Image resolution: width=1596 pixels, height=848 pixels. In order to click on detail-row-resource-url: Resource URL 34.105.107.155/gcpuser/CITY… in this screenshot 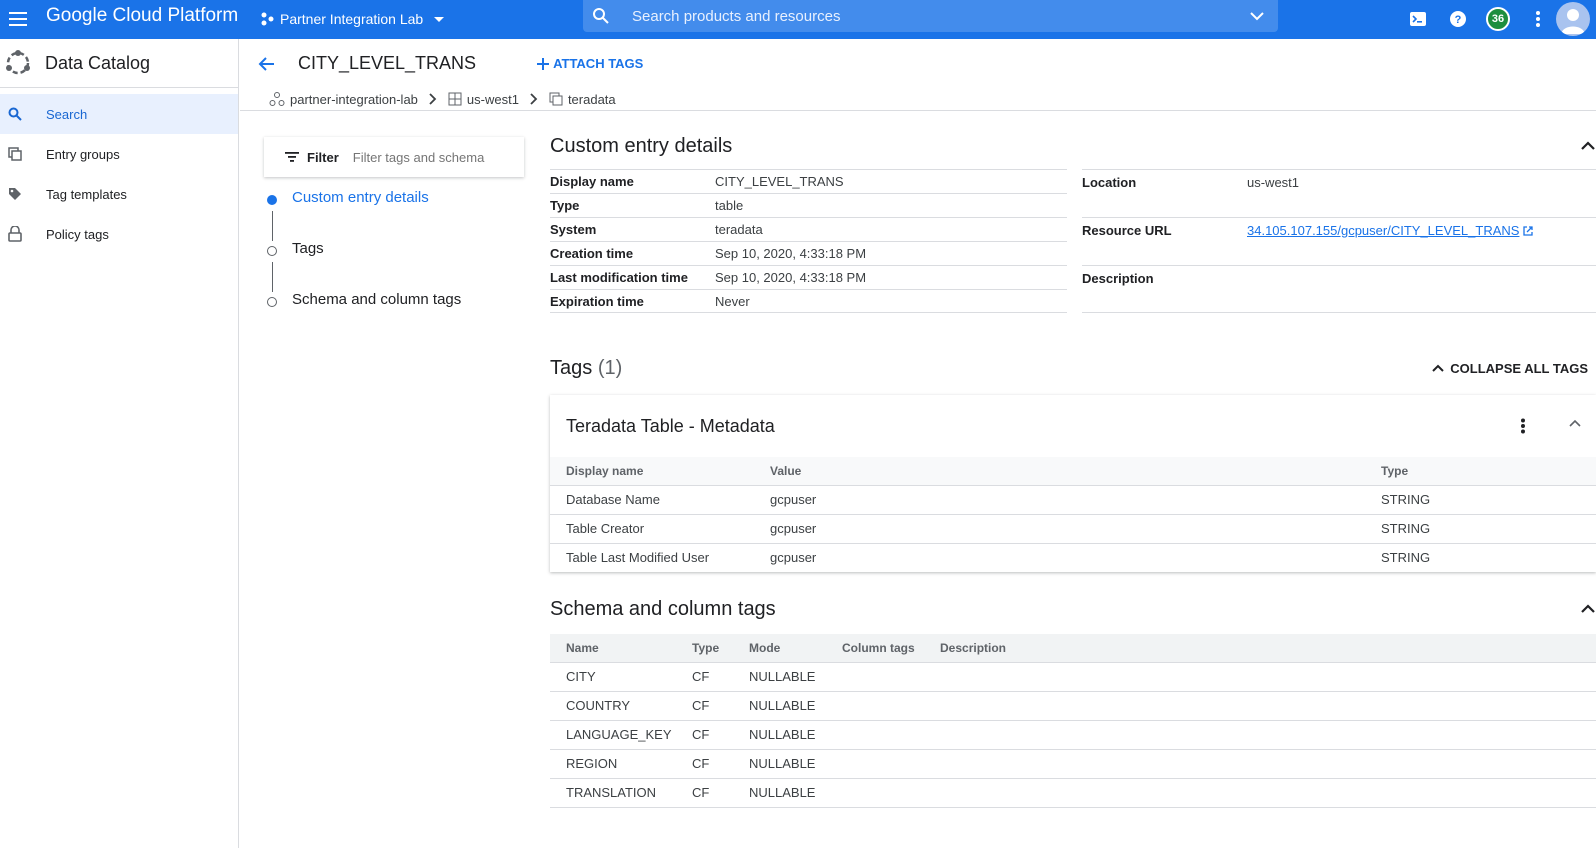, I will do `click(1339, 241)`.